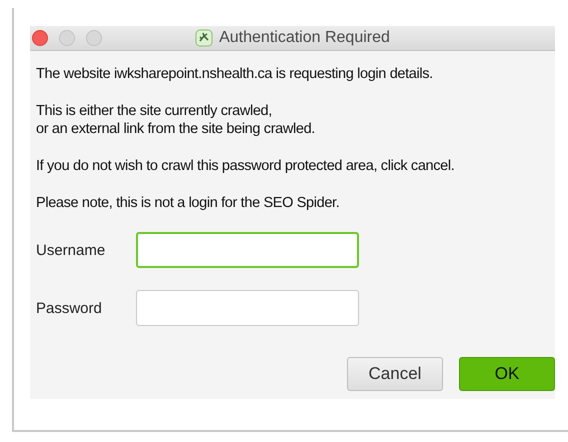  What do you see at coordinates (304, 38) in the screenshot?
I see `window-title: Authentication Required` at bounding box center [304, 38].